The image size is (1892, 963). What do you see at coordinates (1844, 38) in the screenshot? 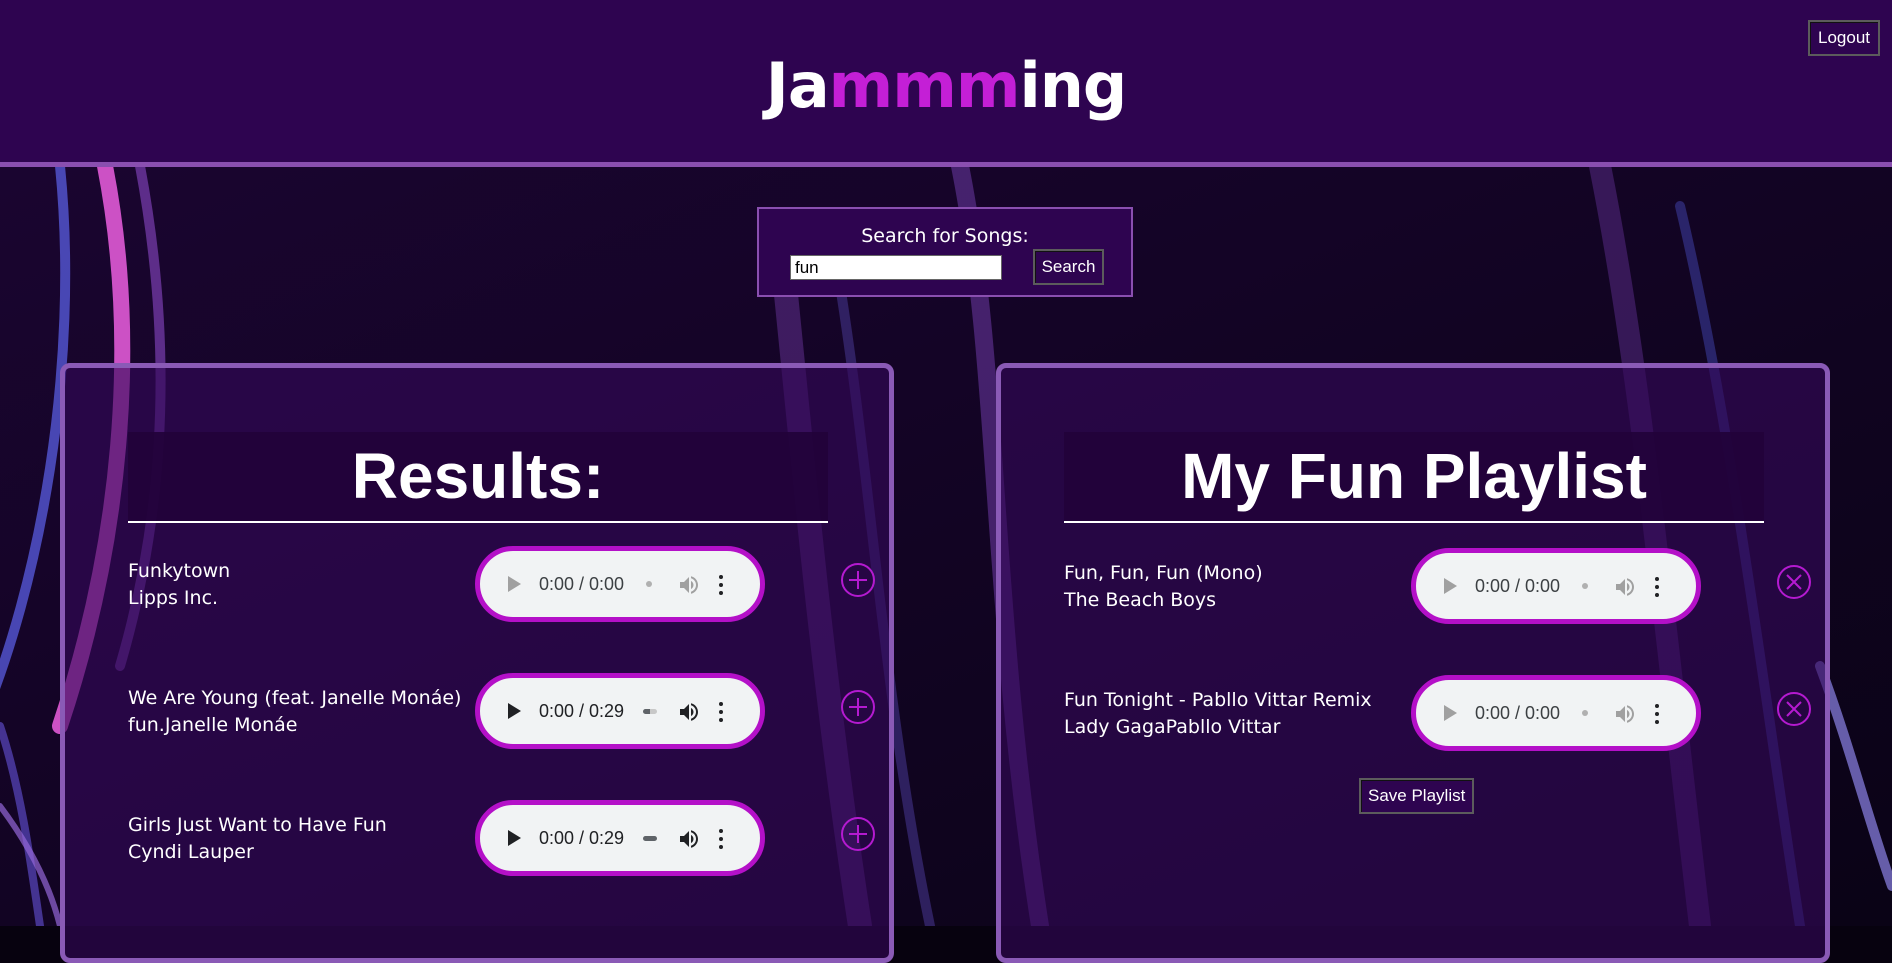
I see `logout-button: Logout` at bounding box center [1844, 38].